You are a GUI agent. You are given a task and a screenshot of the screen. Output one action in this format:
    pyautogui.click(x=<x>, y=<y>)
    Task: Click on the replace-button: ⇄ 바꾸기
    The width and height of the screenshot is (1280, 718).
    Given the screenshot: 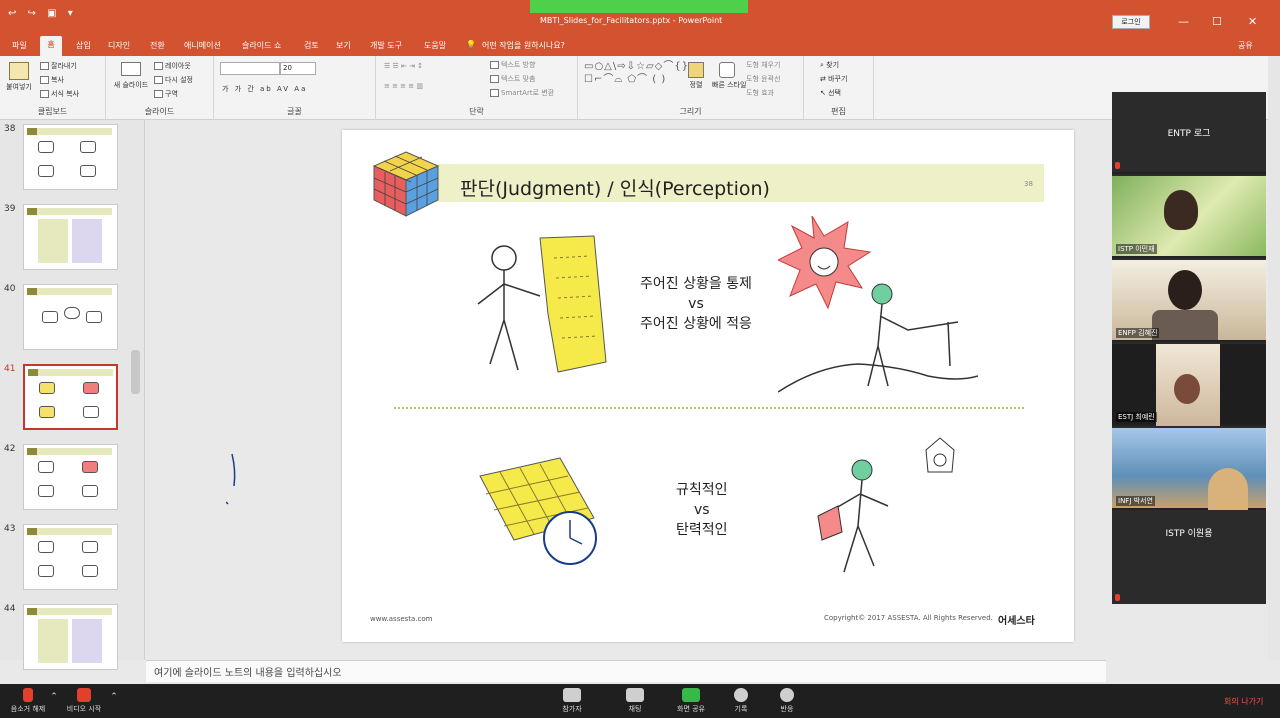 What is the action you would take?
    pyautogui.click(x=833, y=79)
    